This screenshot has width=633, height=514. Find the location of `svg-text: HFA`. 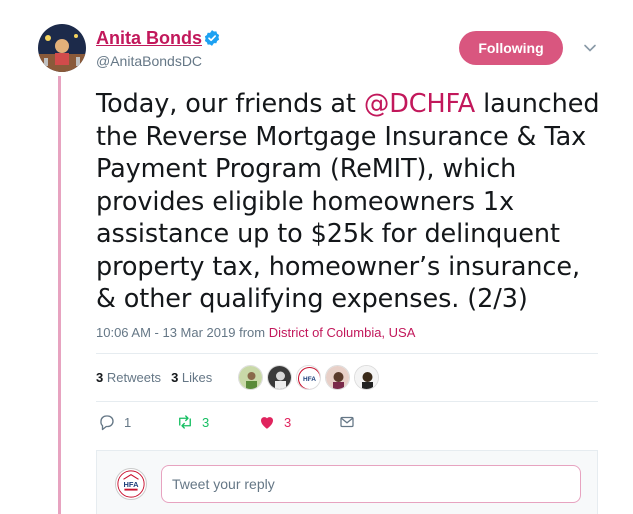

svg-text: HFA is located at coordinates (309, 379).